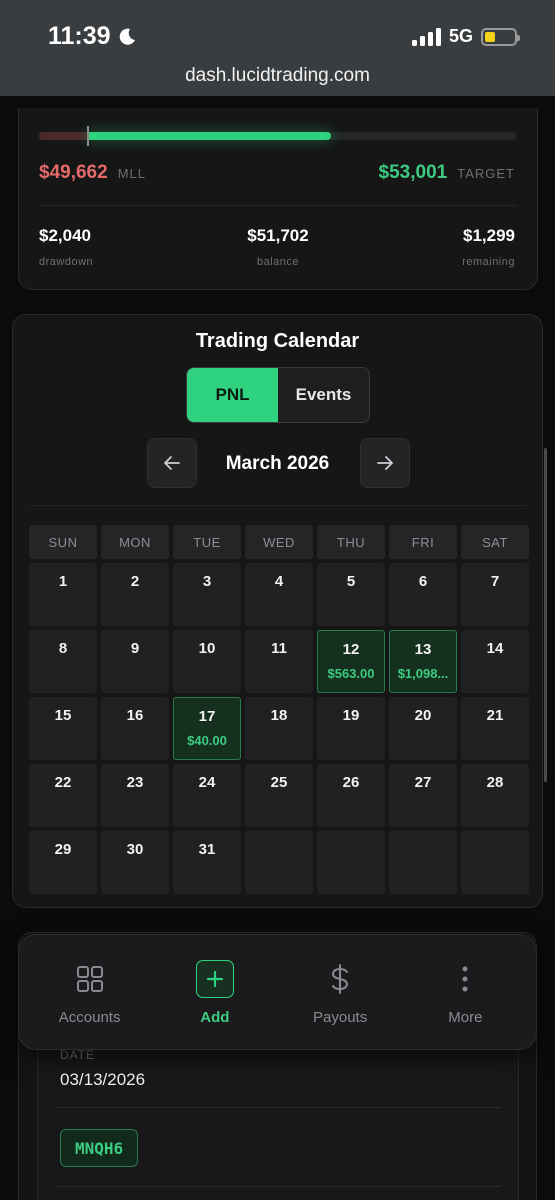 Image resolution: width=555 pixels, height=1200 pixels. Describe the element at coordinates (279, 782) in the screenshot. I see `day-number: 25` at that location.